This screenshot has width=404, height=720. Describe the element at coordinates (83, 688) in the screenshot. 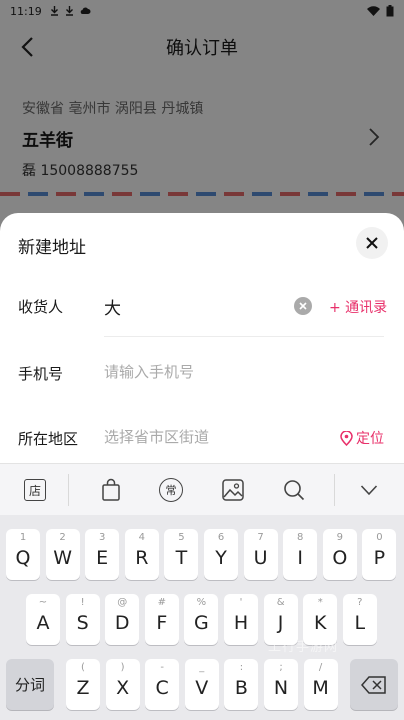

I see `key-char: Z` at that location.